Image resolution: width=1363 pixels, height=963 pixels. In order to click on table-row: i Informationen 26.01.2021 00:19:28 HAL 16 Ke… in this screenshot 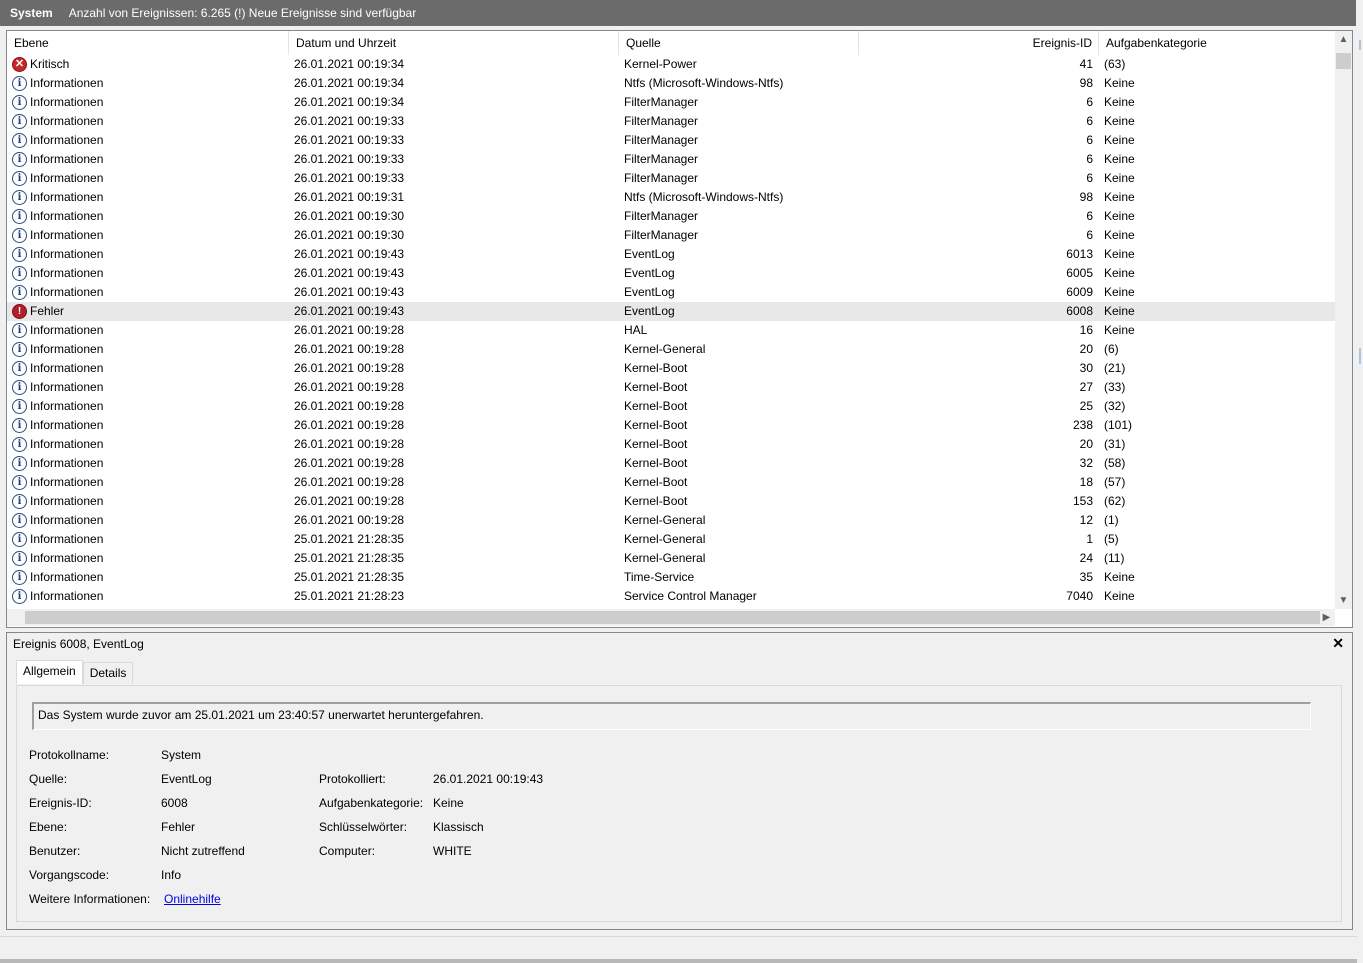, I will do `click(671, 330)`.